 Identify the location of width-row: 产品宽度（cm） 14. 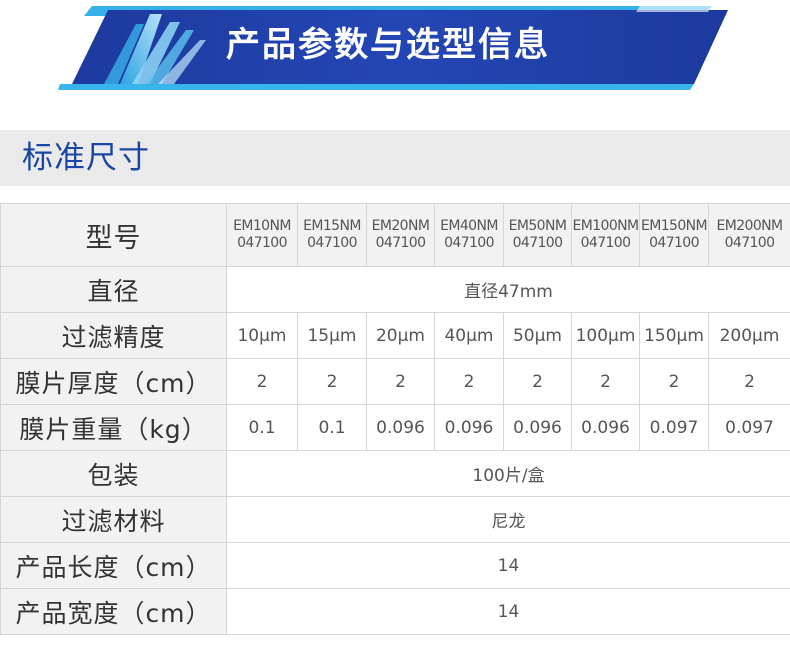
(395, 611).